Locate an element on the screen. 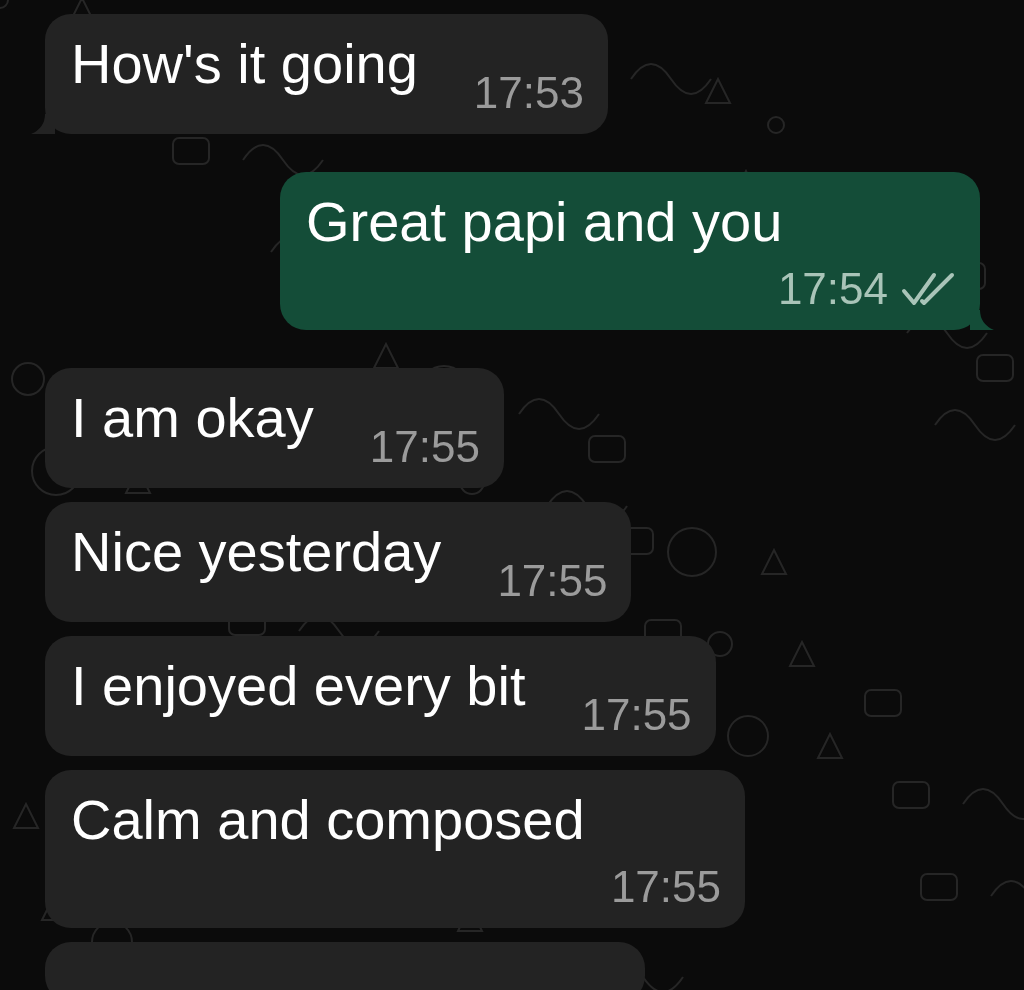  message-text: I am okay is located at coordinates (192, 418).